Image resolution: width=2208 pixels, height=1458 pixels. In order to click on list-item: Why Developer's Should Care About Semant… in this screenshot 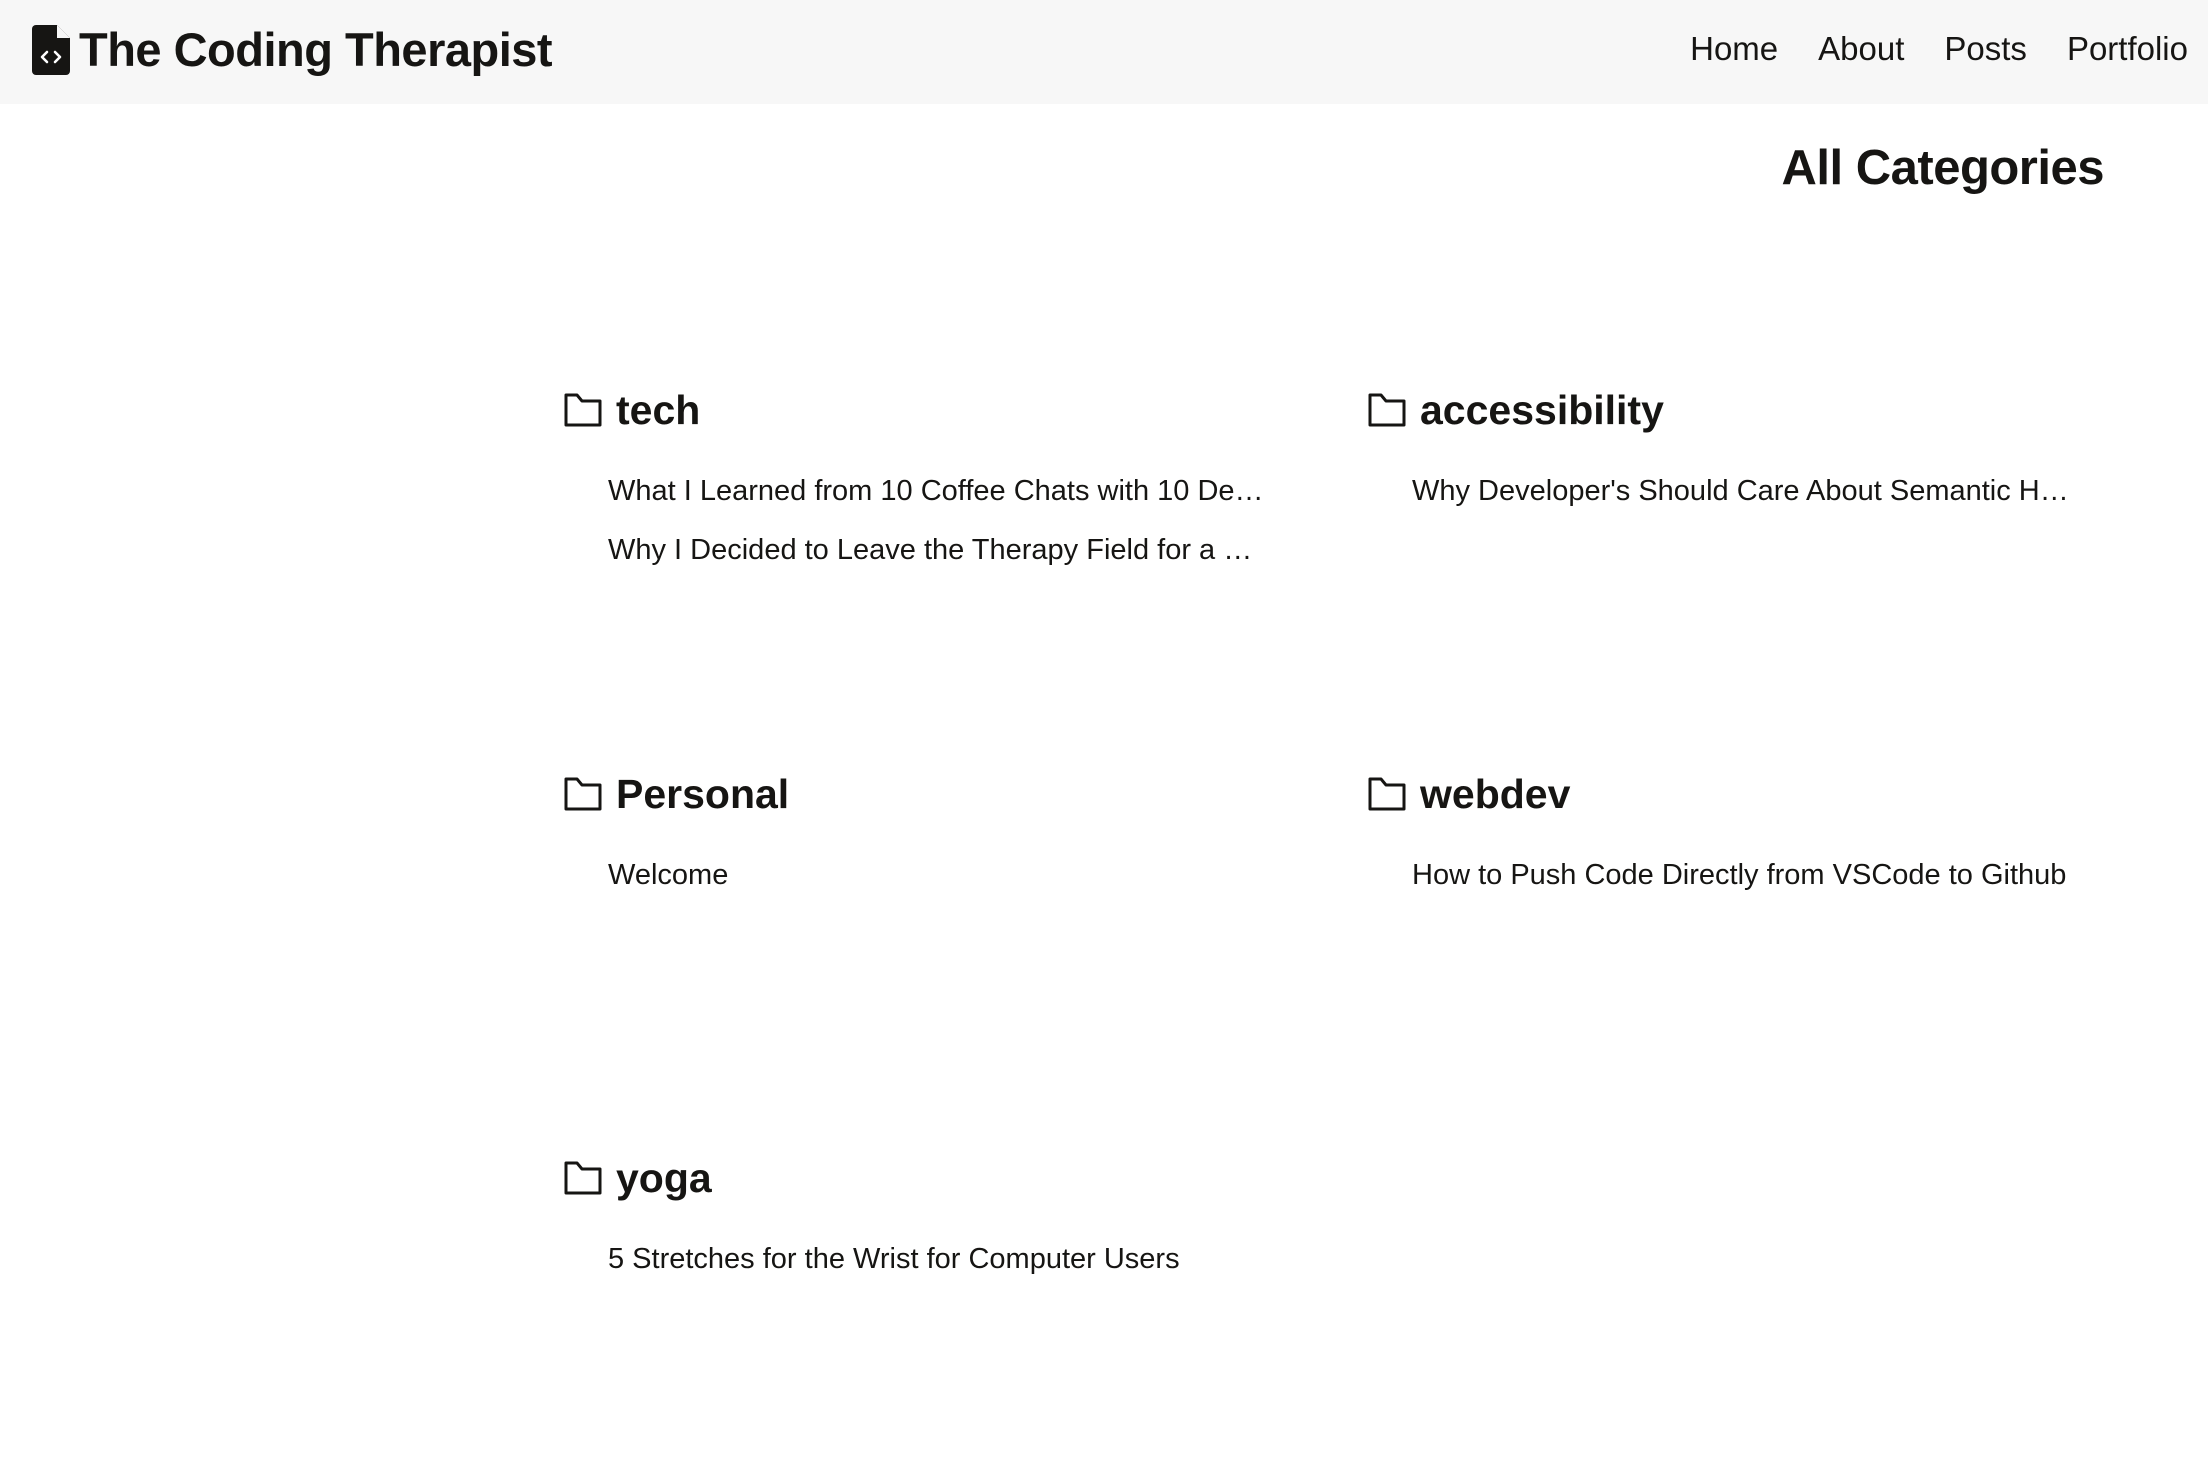, I will do `click(1779, 491)`.